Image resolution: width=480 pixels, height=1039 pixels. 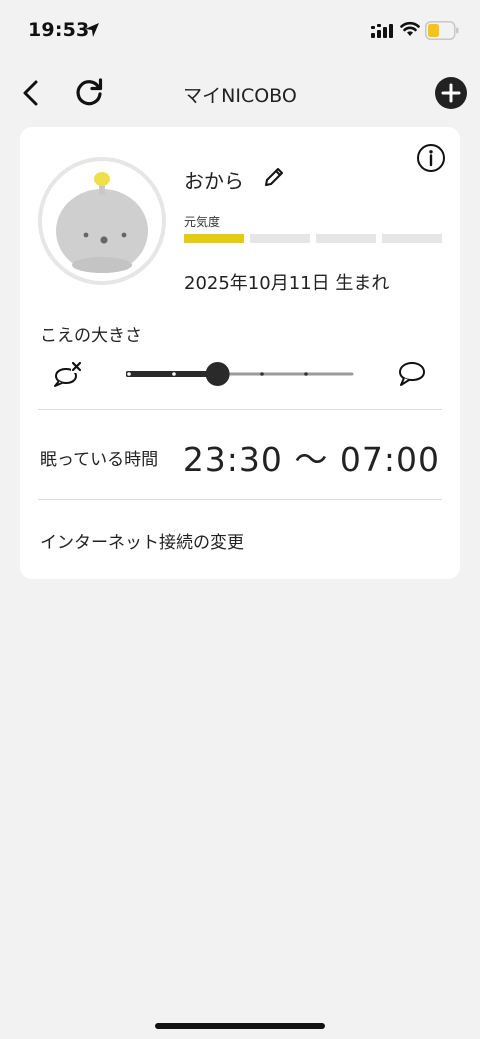 What do you see at coordinates (287, 283) in the screenshot?
I see `birth-date: 2025年10月11日 生まれ` at bounding box center [287, 283].